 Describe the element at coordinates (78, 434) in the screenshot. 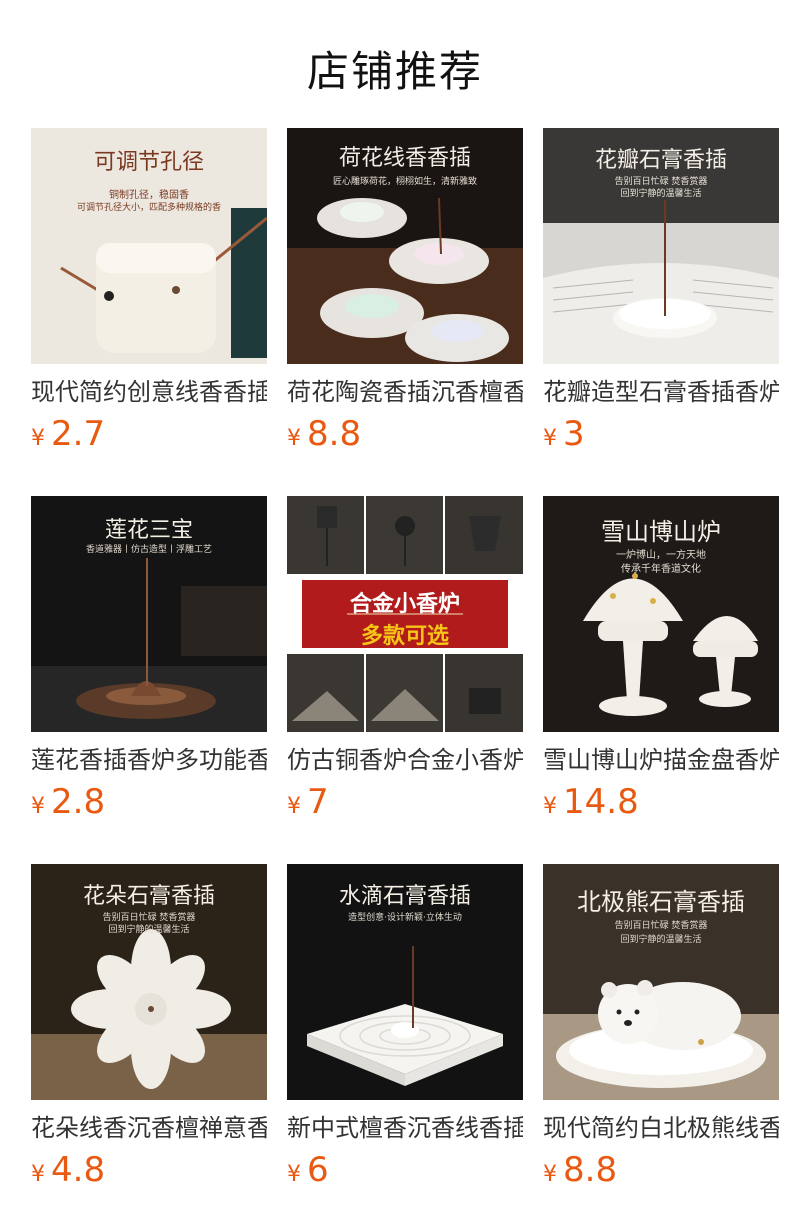

I see `price-value: 2.7` at that location.